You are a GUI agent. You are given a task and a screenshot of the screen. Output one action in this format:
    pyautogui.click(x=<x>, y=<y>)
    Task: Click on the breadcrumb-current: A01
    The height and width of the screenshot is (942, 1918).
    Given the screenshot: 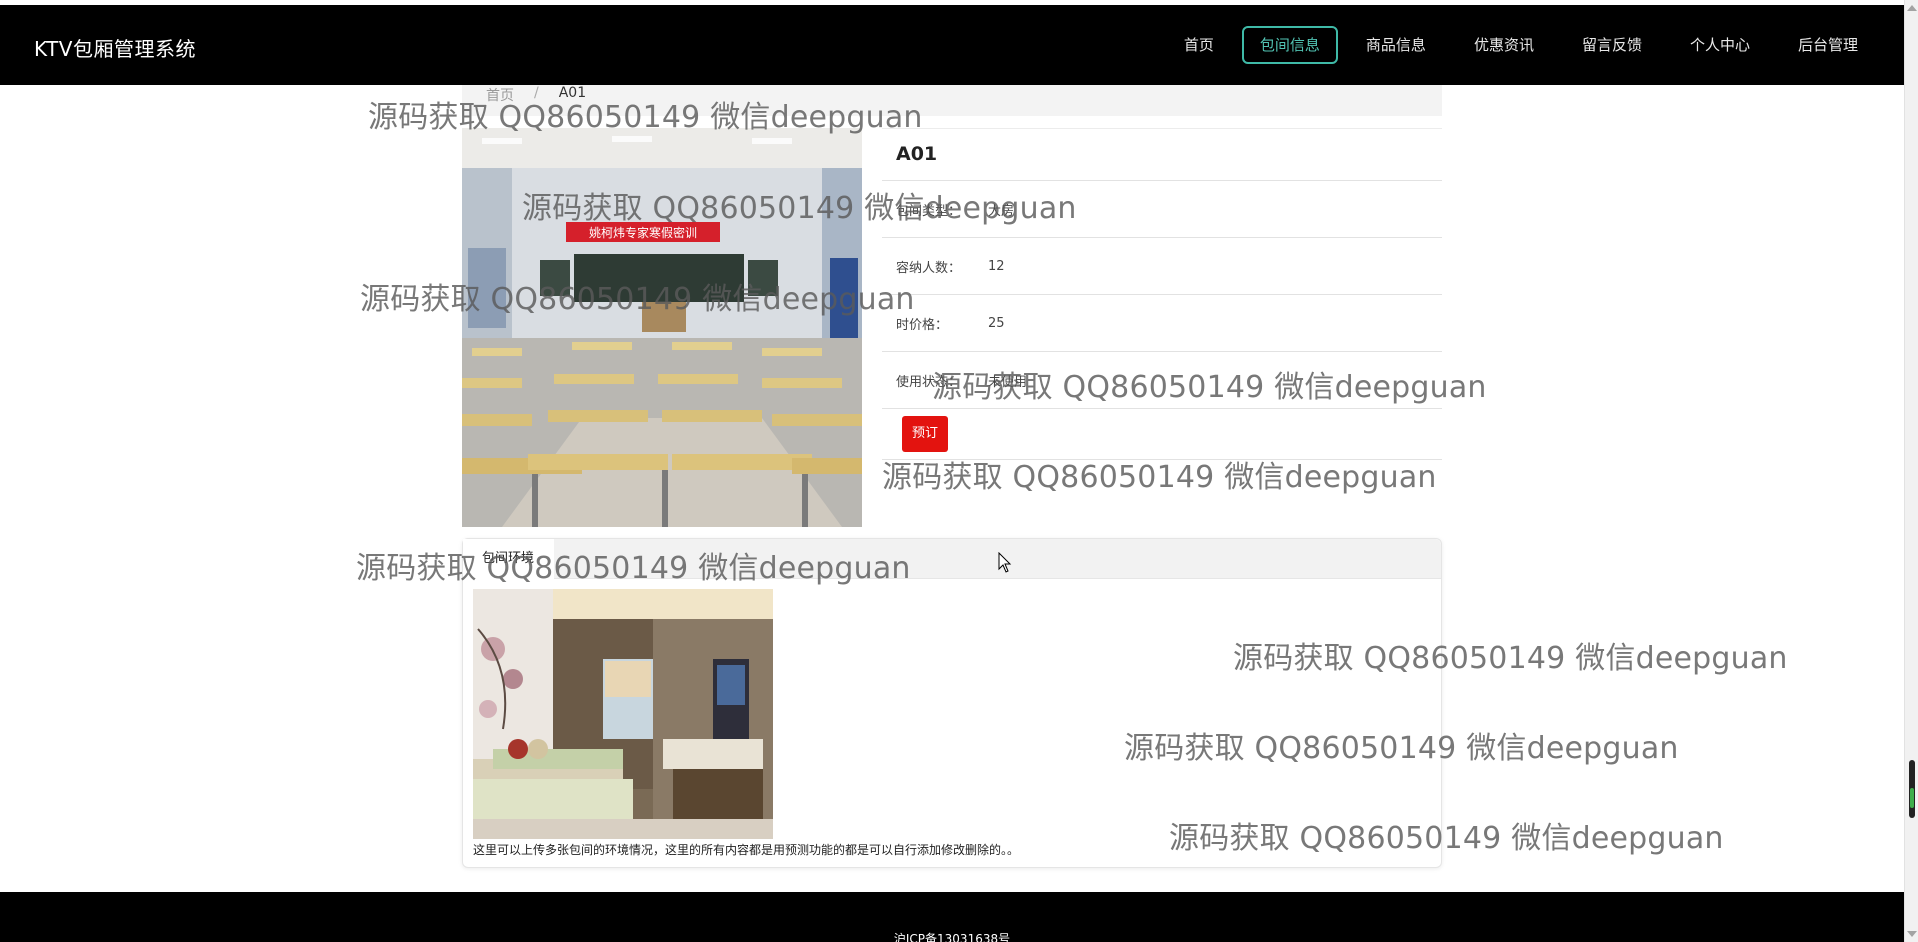 What is the action you would take?
    pyautogui.click(x=572, y=93)
    